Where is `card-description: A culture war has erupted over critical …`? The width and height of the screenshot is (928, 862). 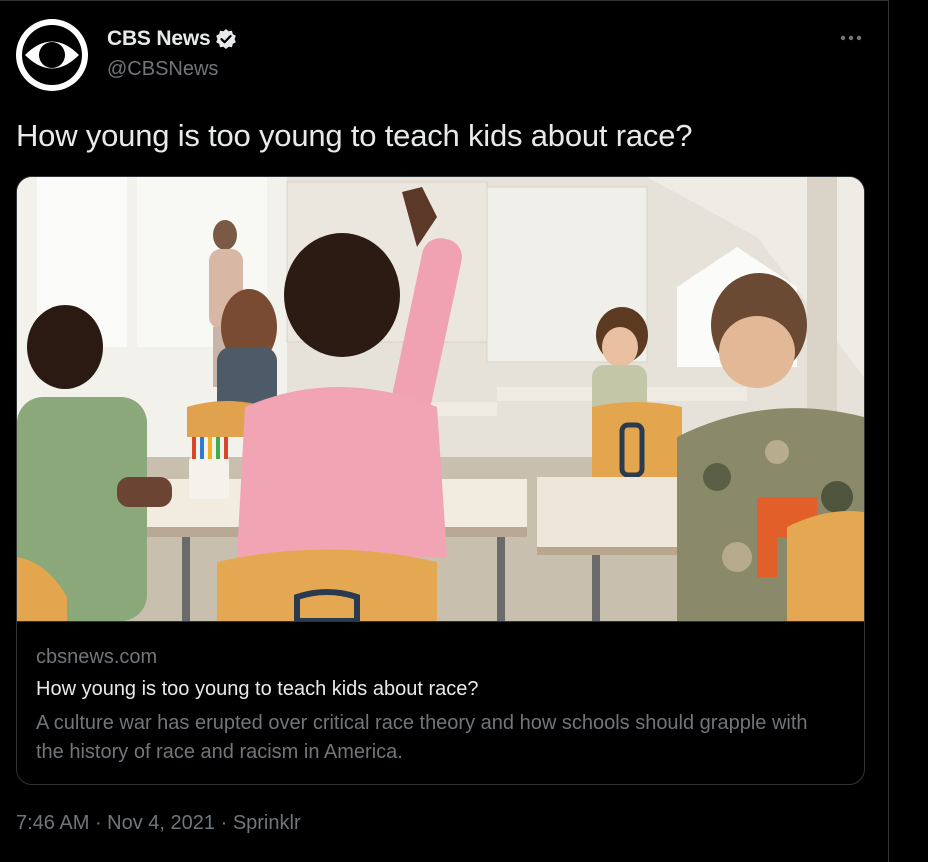 card-description: A culture war has erupted over critical … is located at coordinates (422, 737).